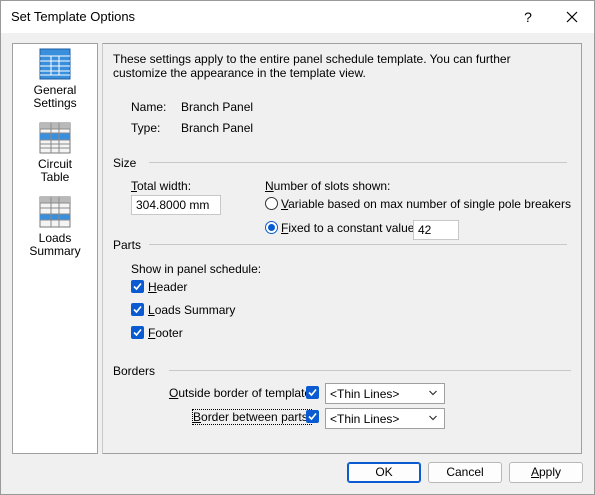  What do you see at coordinates (370, 370) in the screenshot?
I see `borders-section-divider` at bounding box center [370, 370].